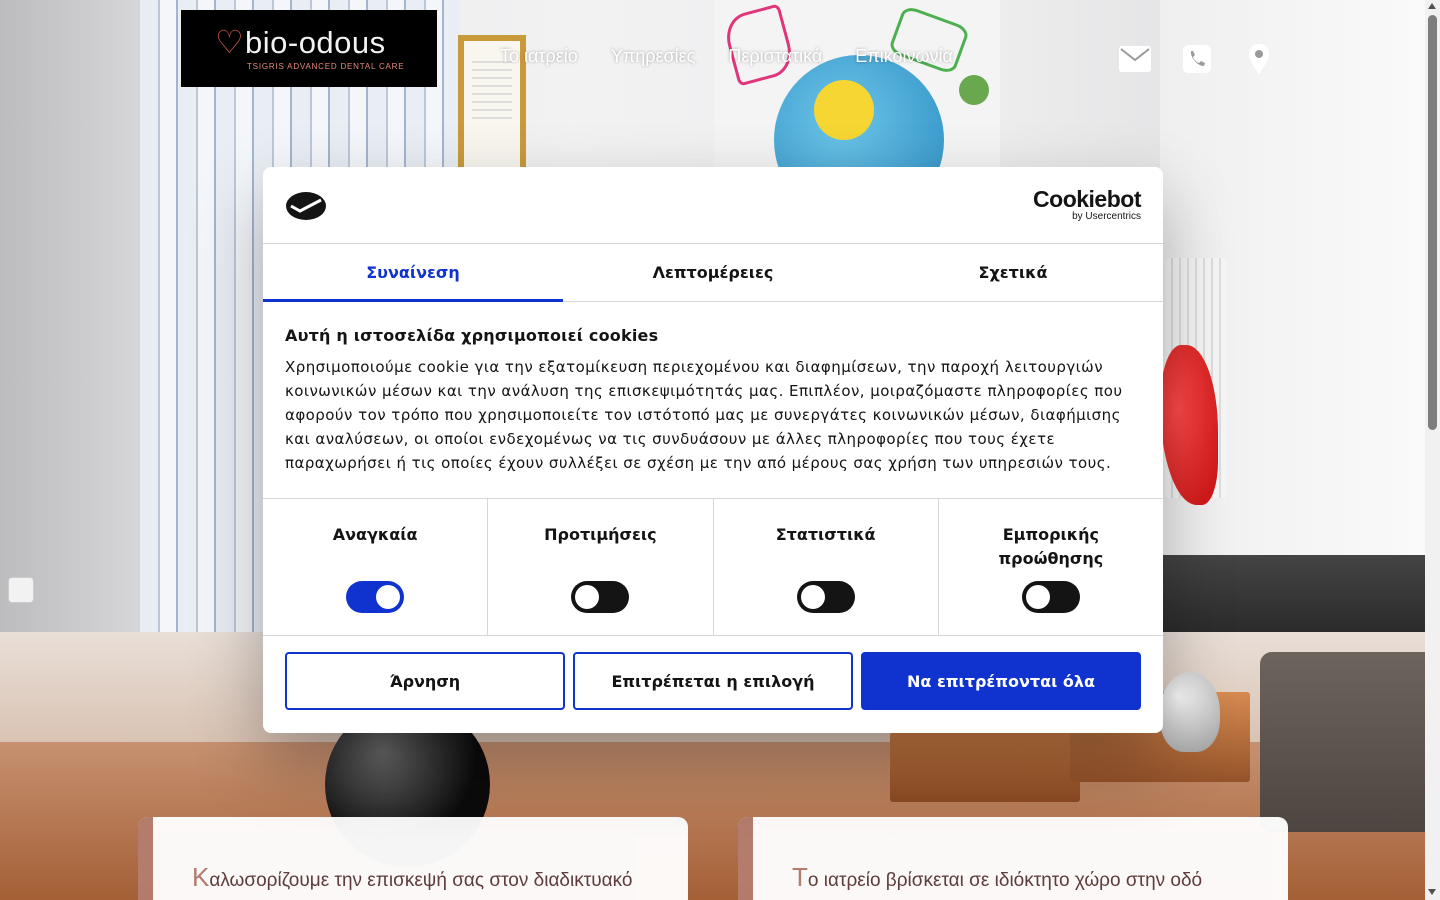  I want to click on tab-details: Λεπτομέρειες, so click(713, 272).